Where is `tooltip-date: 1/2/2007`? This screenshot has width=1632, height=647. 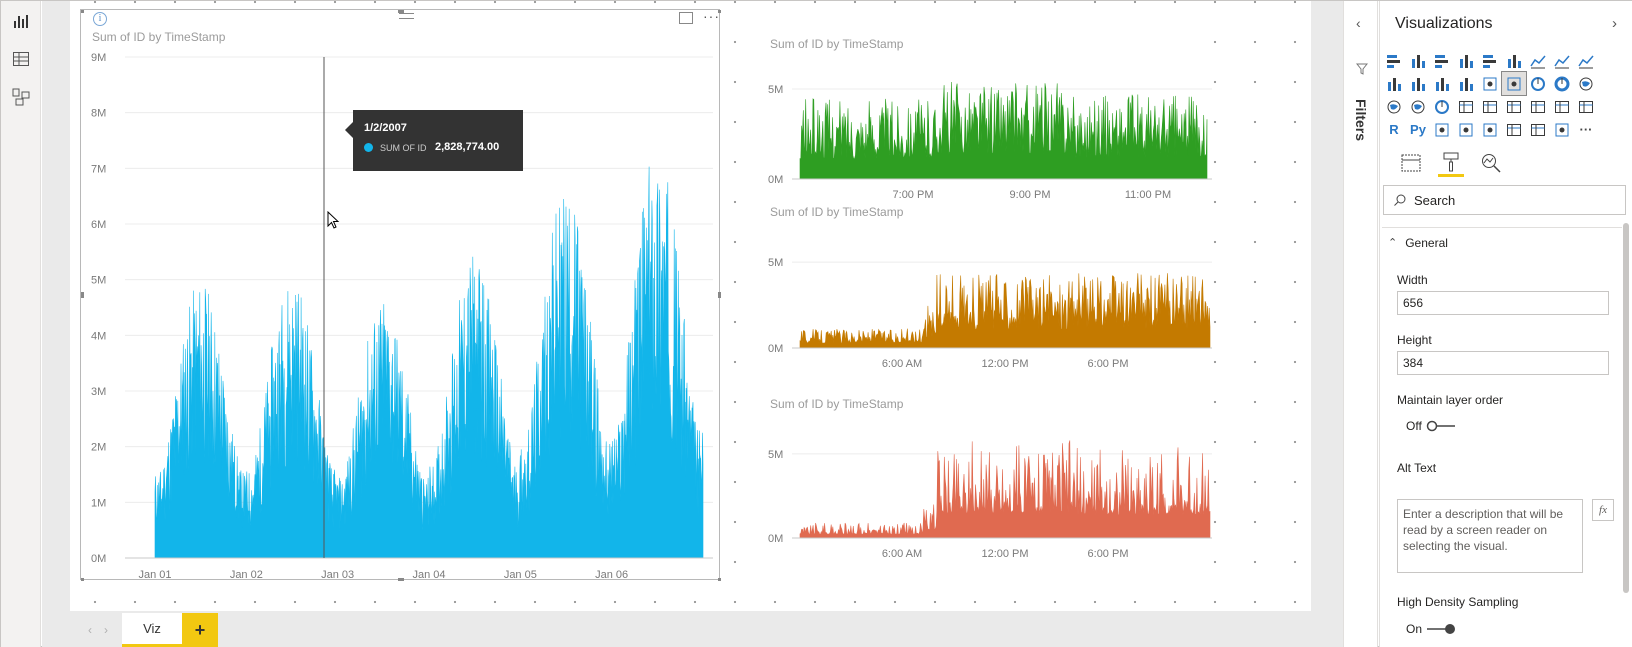 tooltip-date: 1/2/2007 is located at coordinates (385, 128).